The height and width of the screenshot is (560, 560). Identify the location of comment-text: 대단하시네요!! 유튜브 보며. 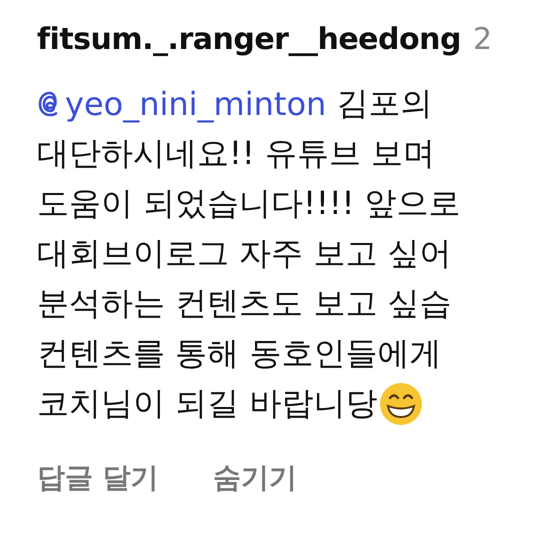
(236, 153).